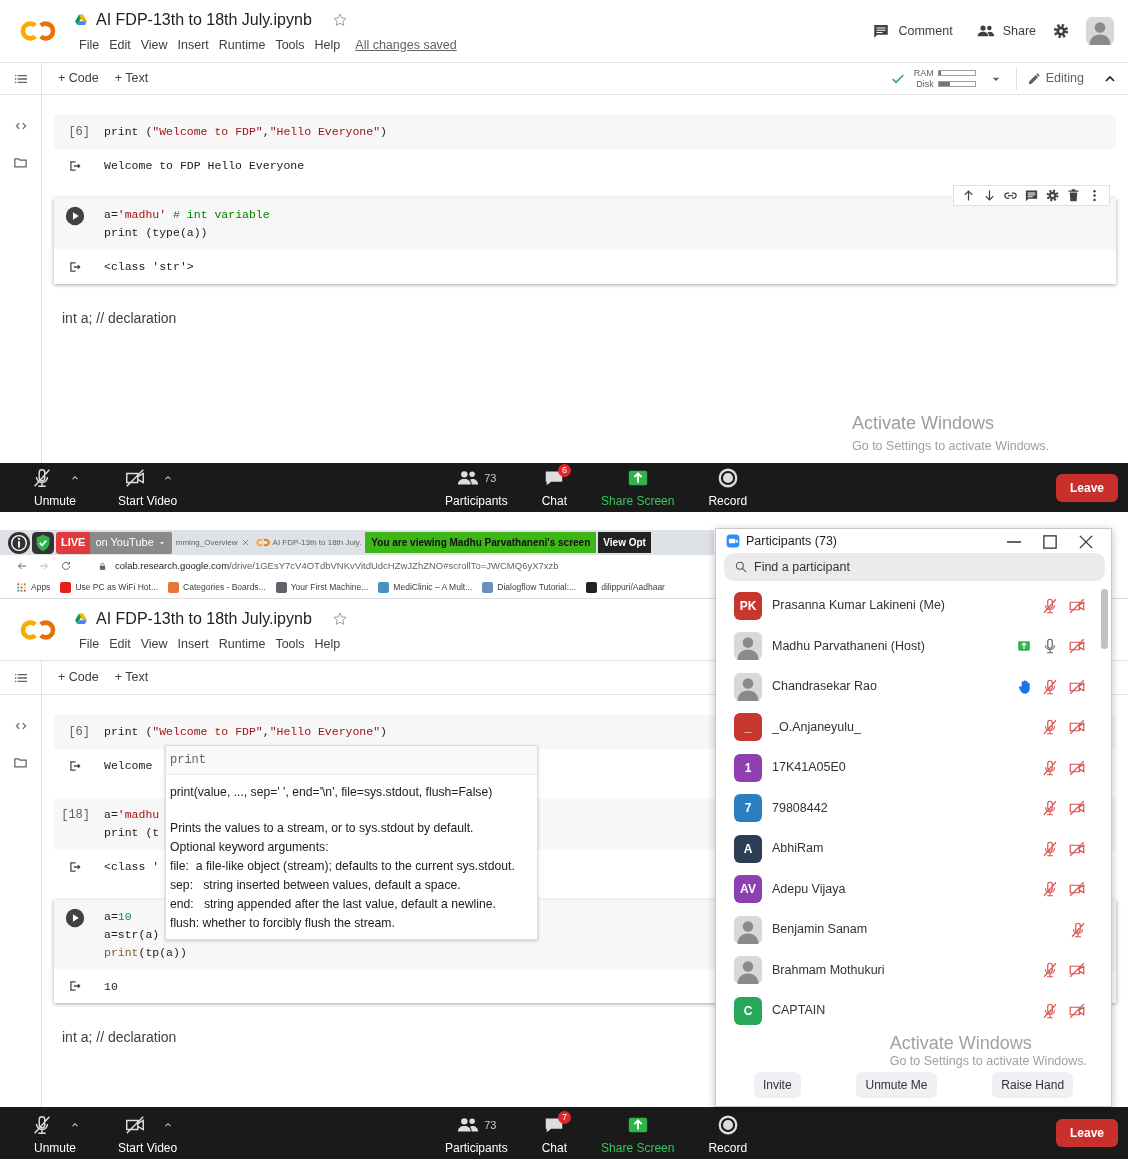 The height and width of the screenshot is (1159, 1128). I want to click on participant-name: AbhiRam, so click(798, 849).